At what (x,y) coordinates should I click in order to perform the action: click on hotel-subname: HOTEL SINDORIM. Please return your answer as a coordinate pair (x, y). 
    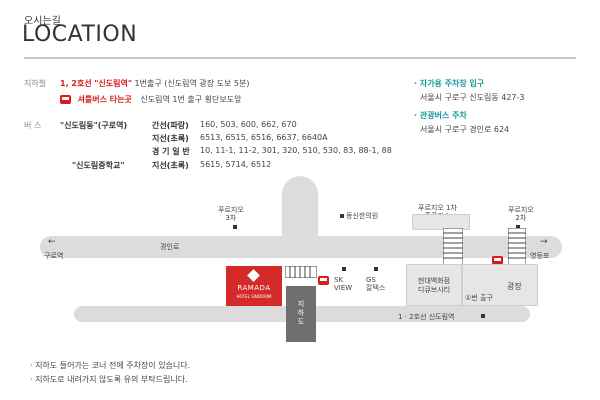
    Looking at the image, I should click on (254, 296).